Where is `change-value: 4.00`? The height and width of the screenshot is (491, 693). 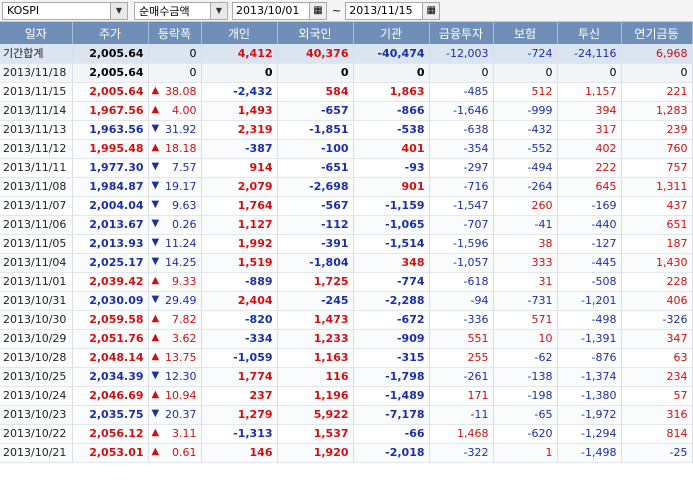 change-value: 4.00 is located at coordinates (184, 110).